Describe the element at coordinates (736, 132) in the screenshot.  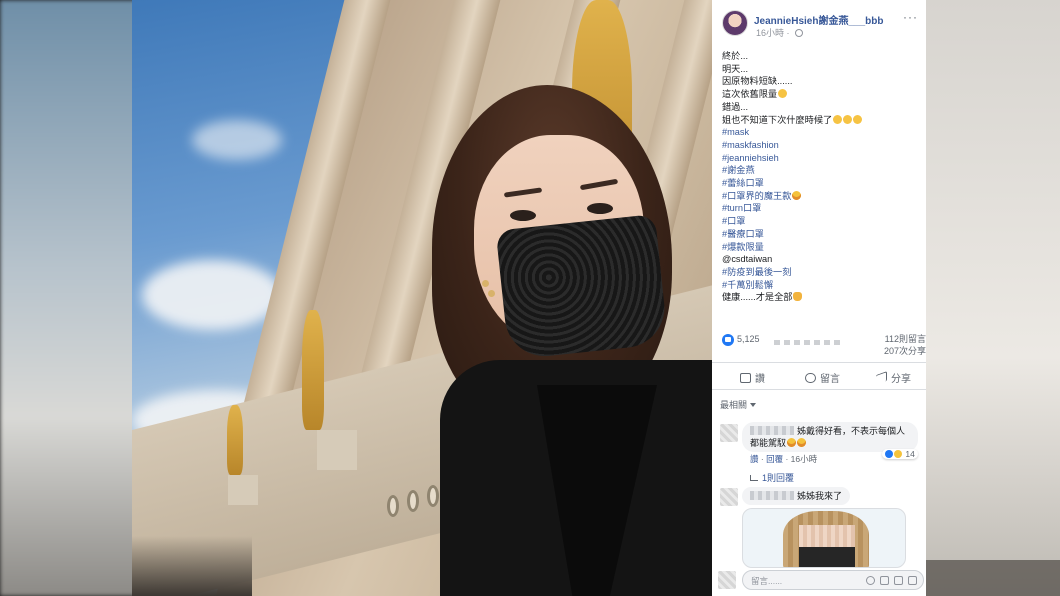
I see `post-line-text: #mask` at that location.